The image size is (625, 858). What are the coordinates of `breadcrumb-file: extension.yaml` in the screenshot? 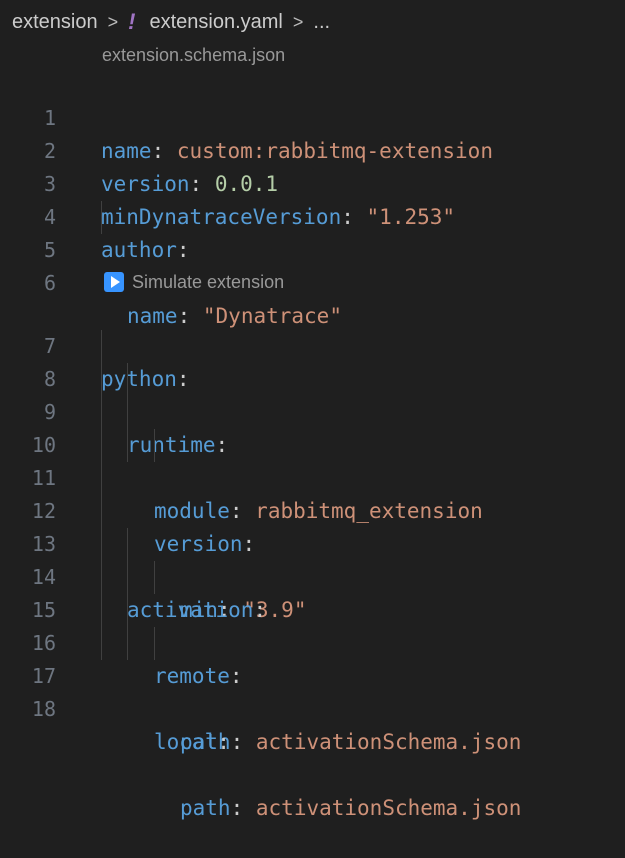 It's located at (215, 22).